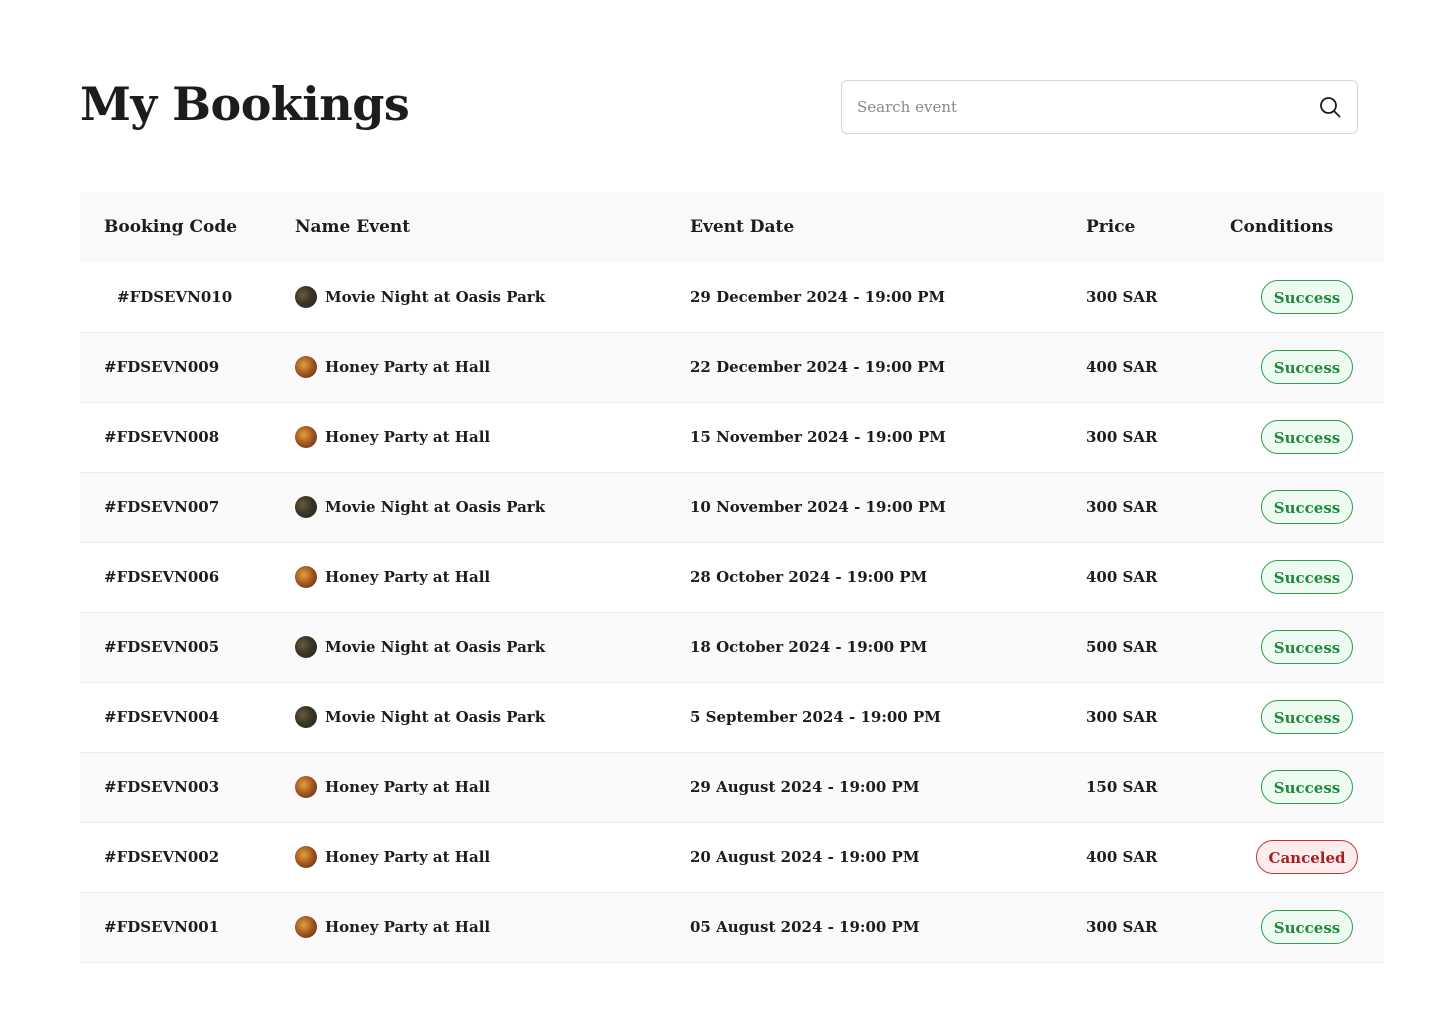 This screenshot has width=1440, height=1024. What do you see at coordinates (162, 787) in the screenshot?
I see `booking-code: #FDSEVN003` at bounding box center [162, 787].